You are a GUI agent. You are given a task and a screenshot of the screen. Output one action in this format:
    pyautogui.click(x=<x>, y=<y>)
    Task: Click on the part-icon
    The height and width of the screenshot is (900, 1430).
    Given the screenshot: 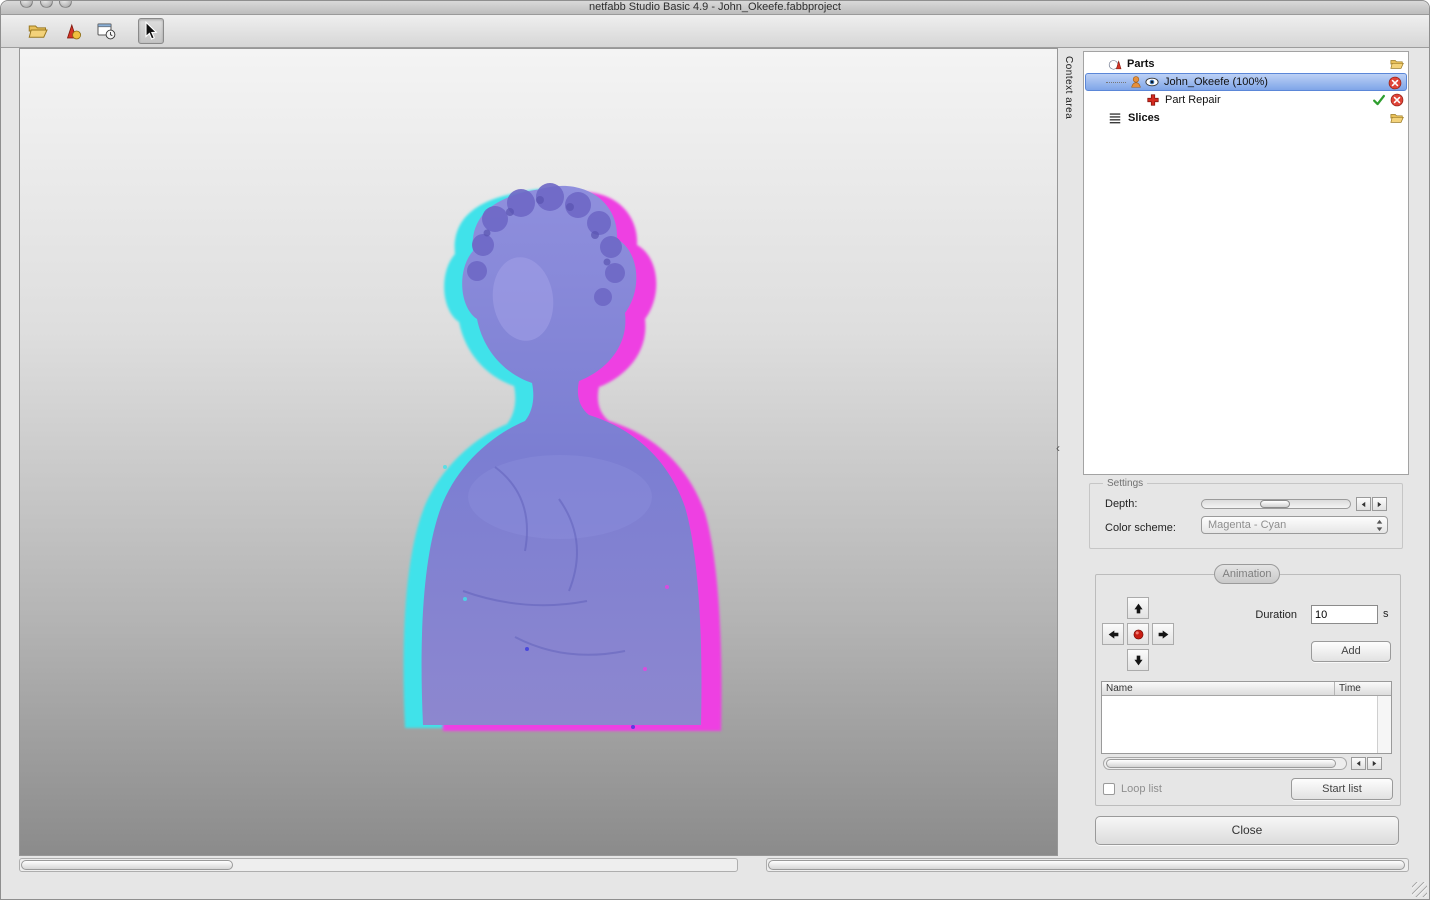 What is the action you would take?
    pyautogui.click(x=1136, y=82)
    